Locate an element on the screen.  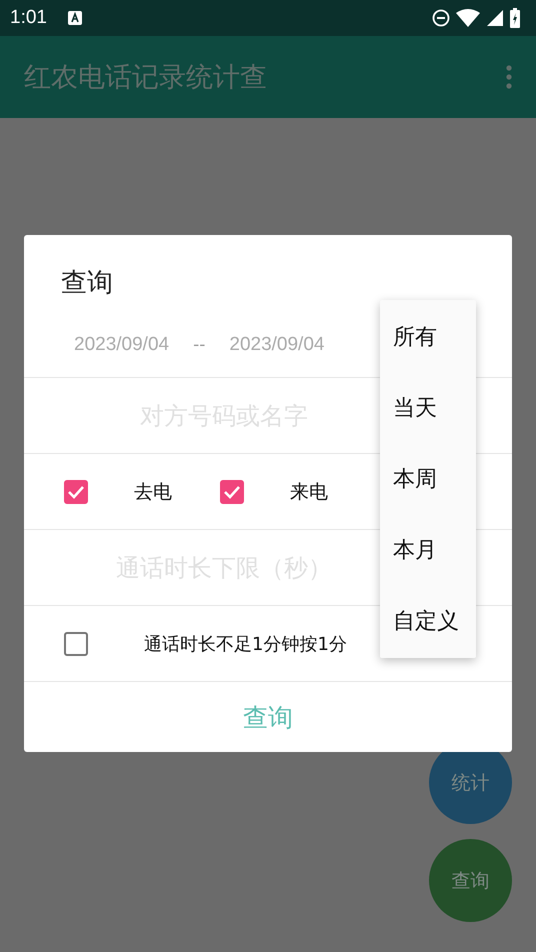
notification-icon is located at coordinates (74, 18).